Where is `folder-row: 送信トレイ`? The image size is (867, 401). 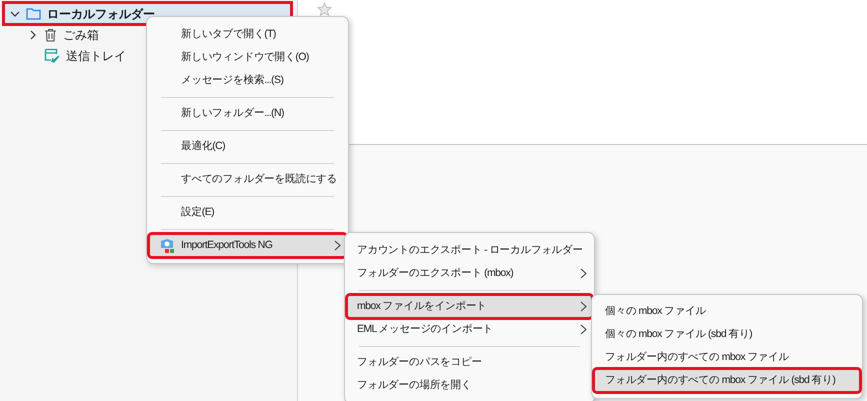
folder-row: 送信トレイ is located at coordinates (81, 55).